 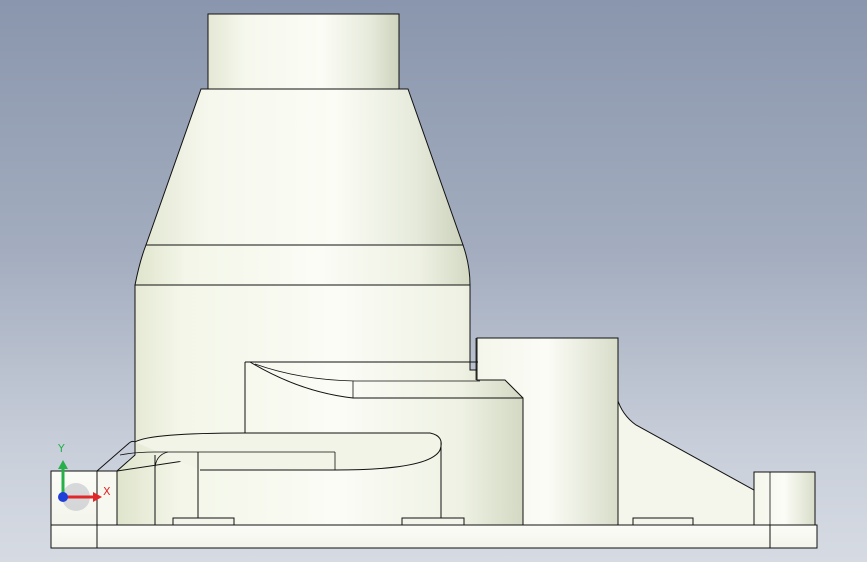 I want to click on right-boss, so click(x=784, y=498).